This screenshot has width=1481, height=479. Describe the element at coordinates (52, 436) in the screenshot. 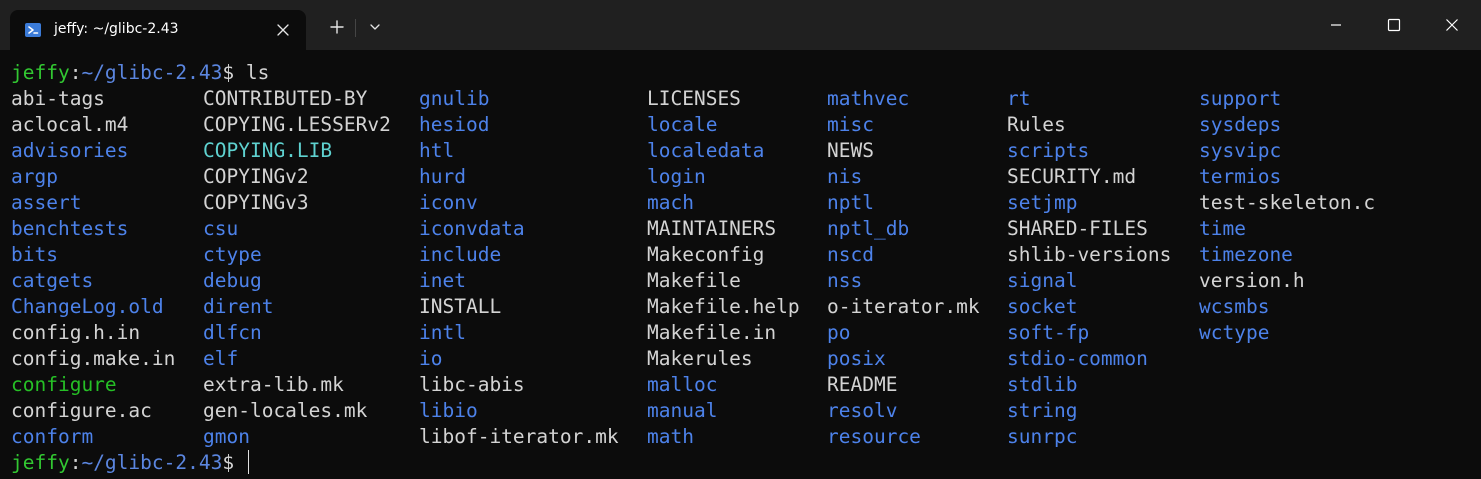

I see `ls-entry-dir: conform` at that location.